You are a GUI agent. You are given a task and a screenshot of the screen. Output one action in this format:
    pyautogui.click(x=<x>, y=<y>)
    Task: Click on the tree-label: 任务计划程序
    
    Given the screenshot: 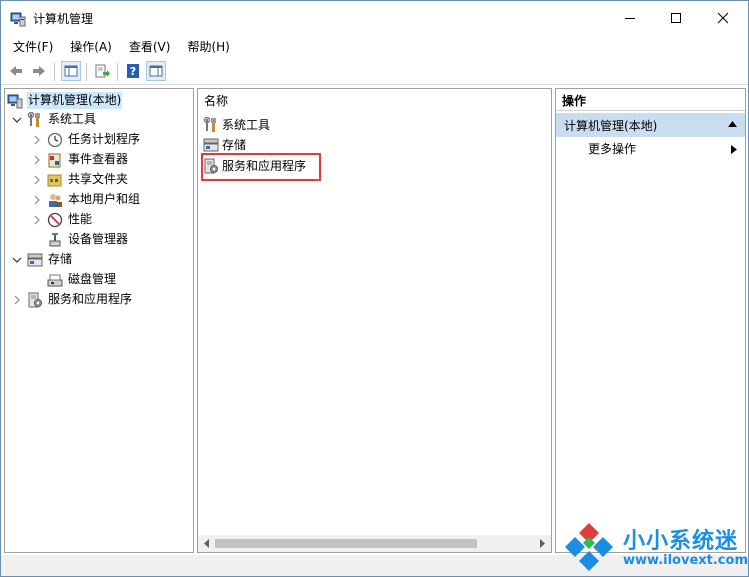 What is the action you would take?
    pyautogui.click(x=104, y=139)
    